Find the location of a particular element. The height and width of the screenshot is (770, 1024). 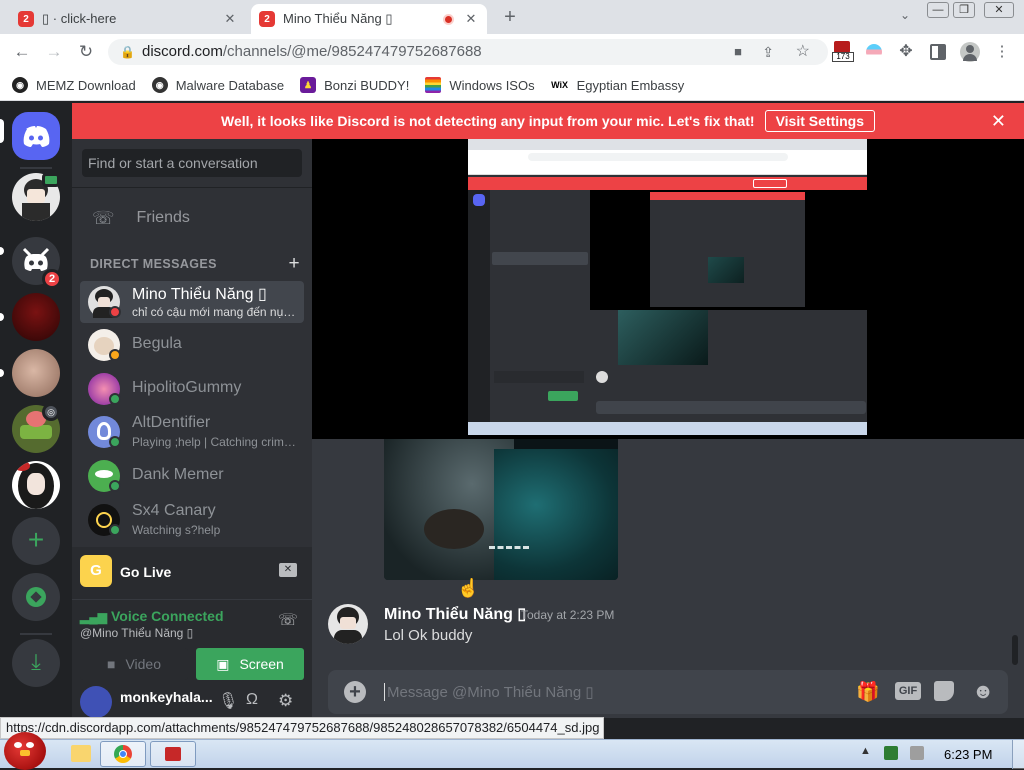

dm-item-begula: Begula is located at coordinates (192, 345).